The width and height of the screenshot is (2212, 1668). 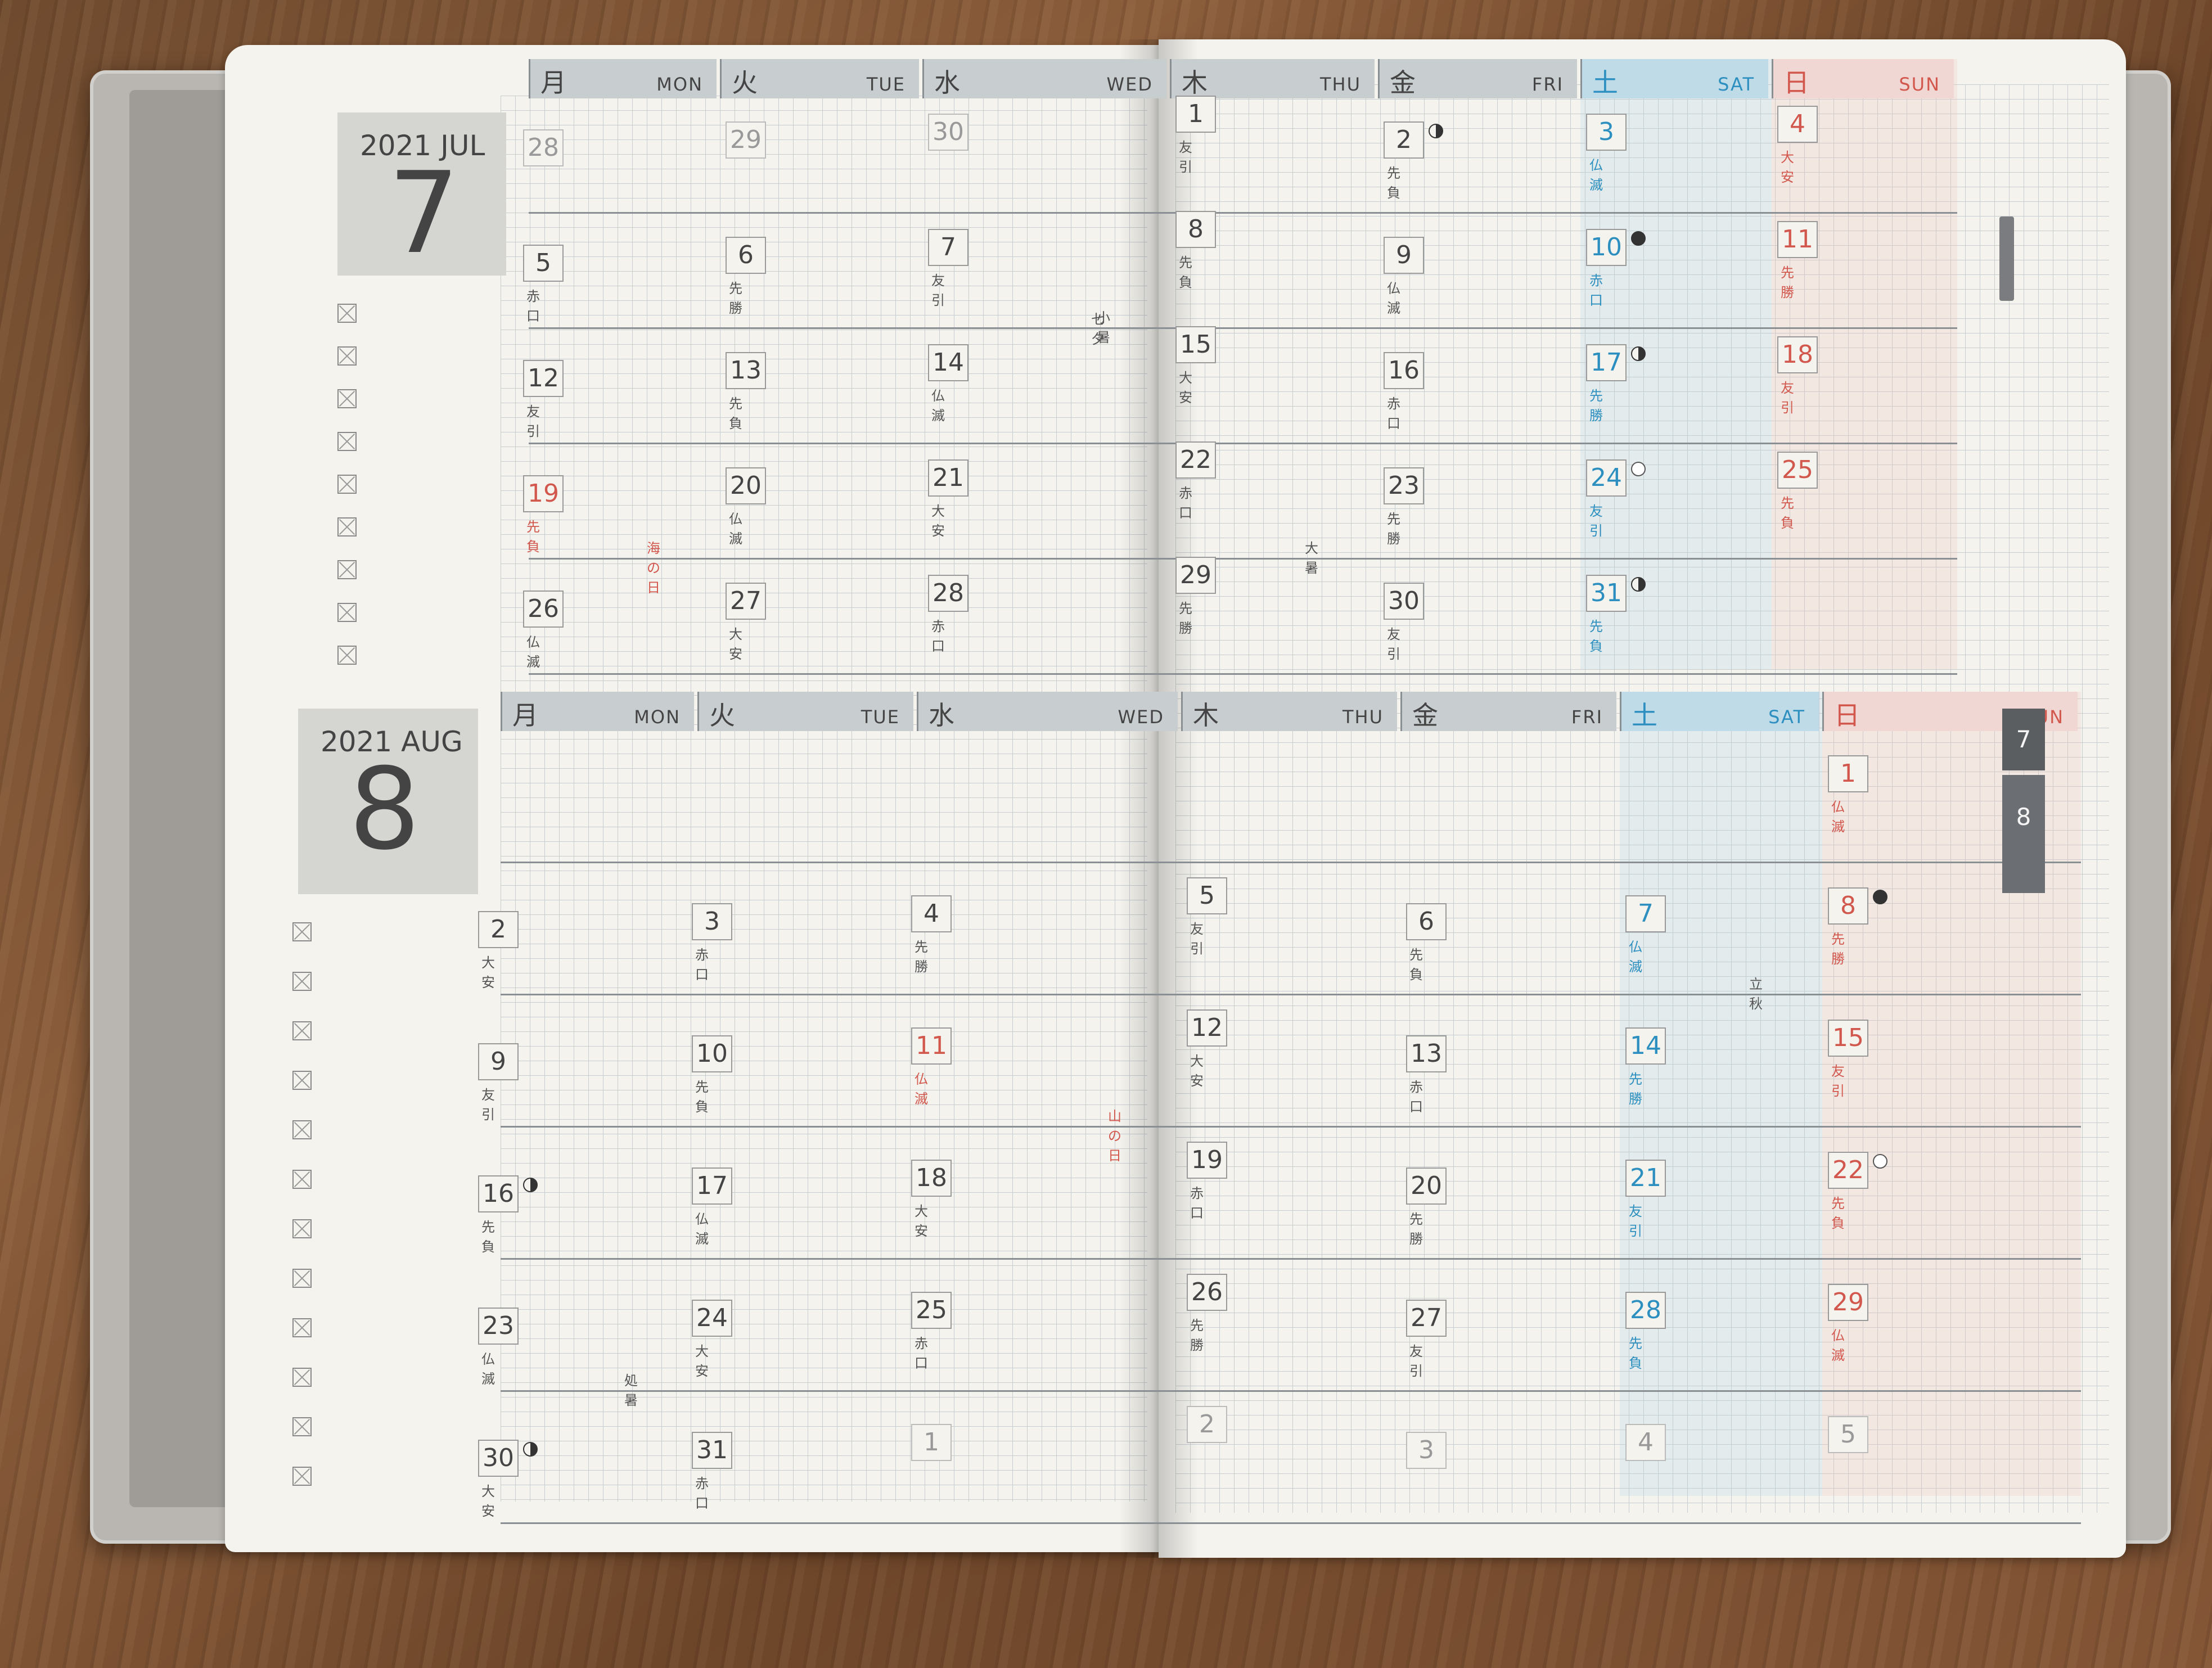 I want to click on august-header-mon-jp: 月, so click(x=525, y=715).